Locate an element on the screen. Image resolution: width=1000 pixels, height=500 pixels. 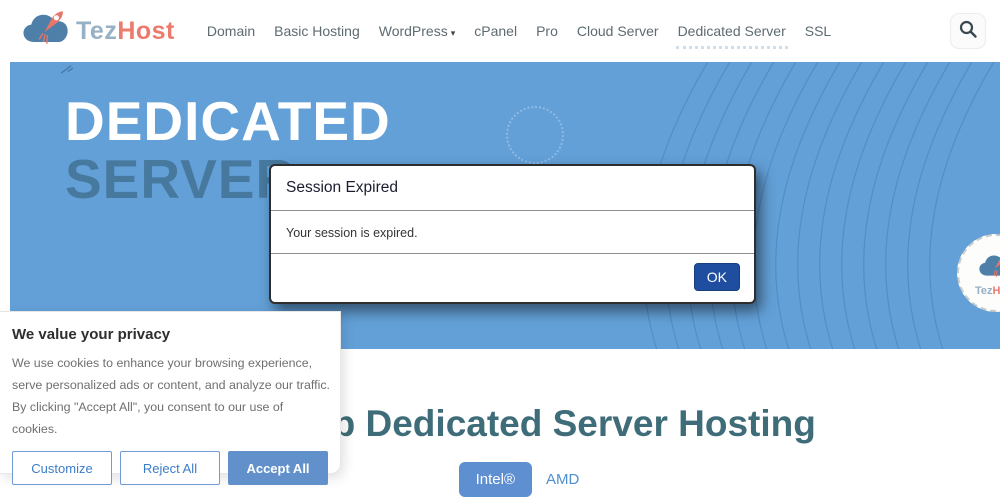
cookie-buttons: Customize Reject All Accept All is located at coordinates (170, 468).